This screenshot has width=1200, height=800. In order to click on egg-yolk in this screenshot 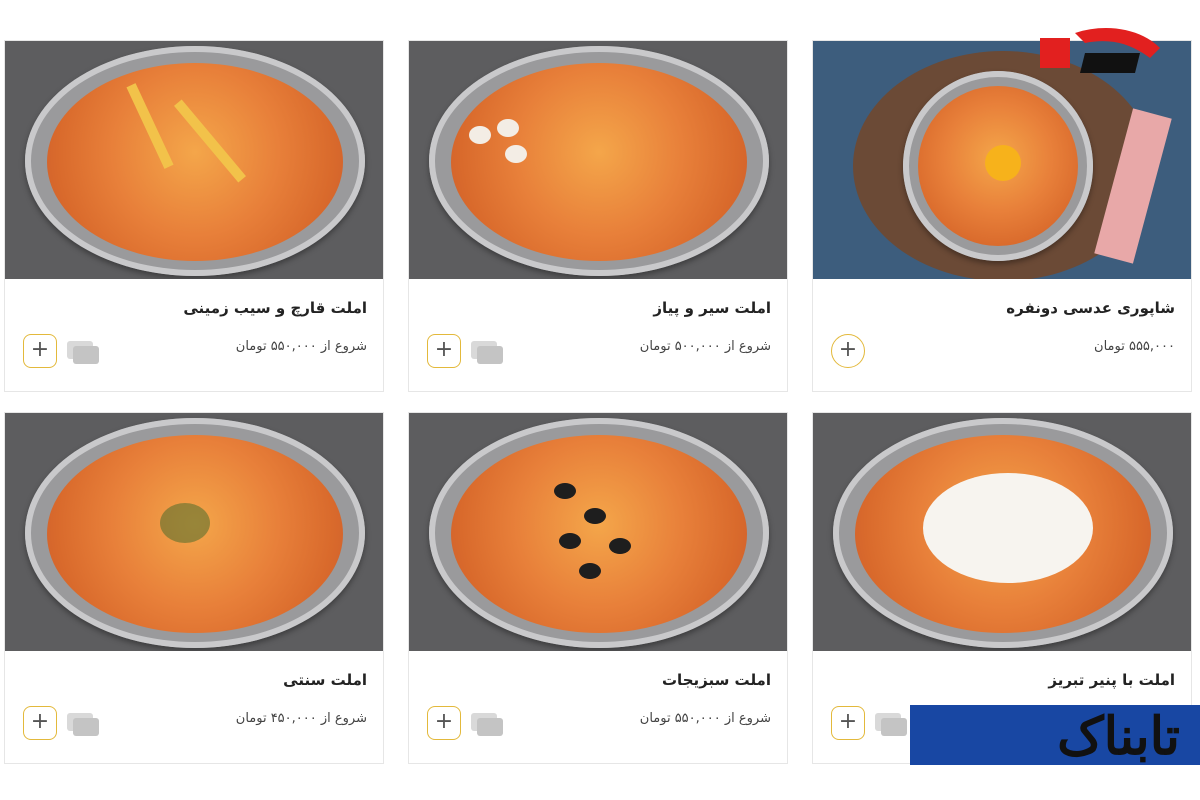, I will do `click(1003, 163)`.